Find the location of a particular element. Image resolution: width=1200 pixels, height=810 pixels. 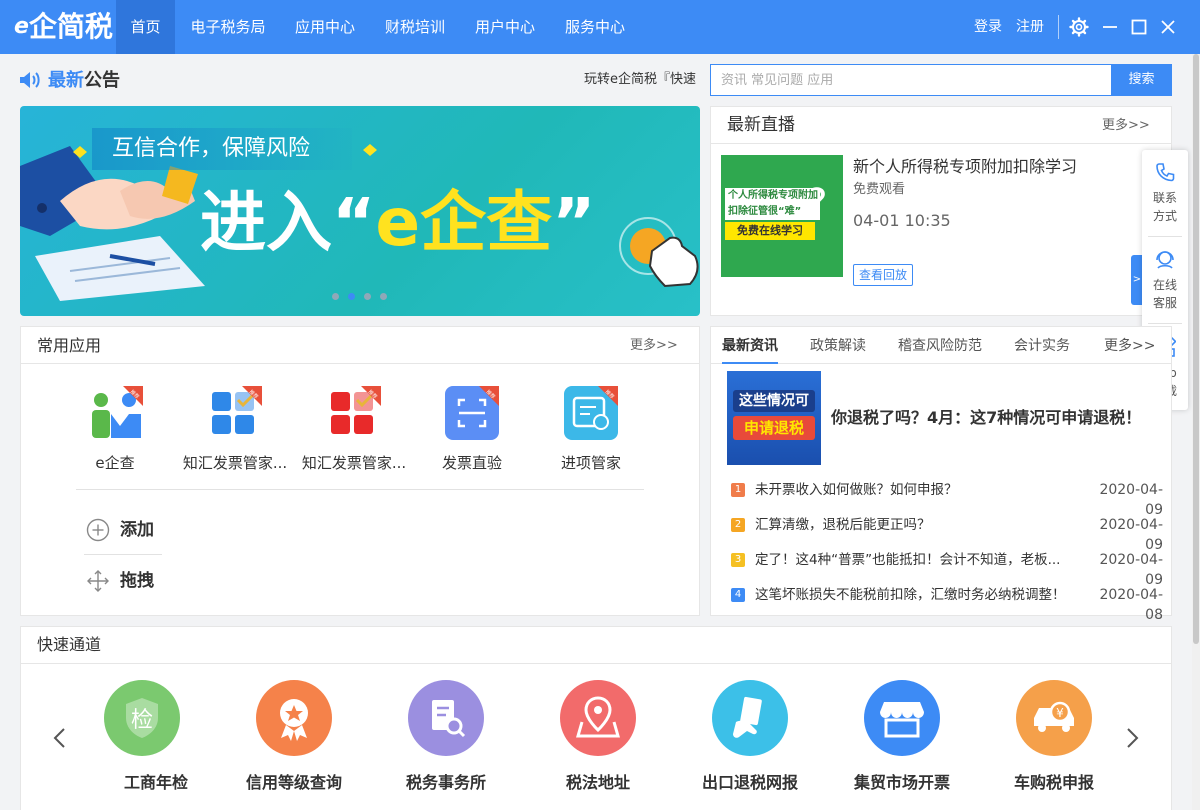

banner-headline-suffix: ” is located at coordinates (574, 222).